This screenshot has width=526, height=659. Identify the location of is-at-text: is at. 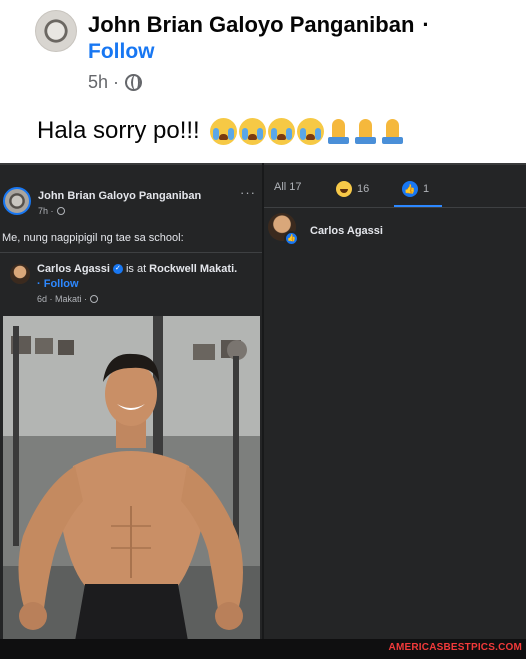
(136, 269).